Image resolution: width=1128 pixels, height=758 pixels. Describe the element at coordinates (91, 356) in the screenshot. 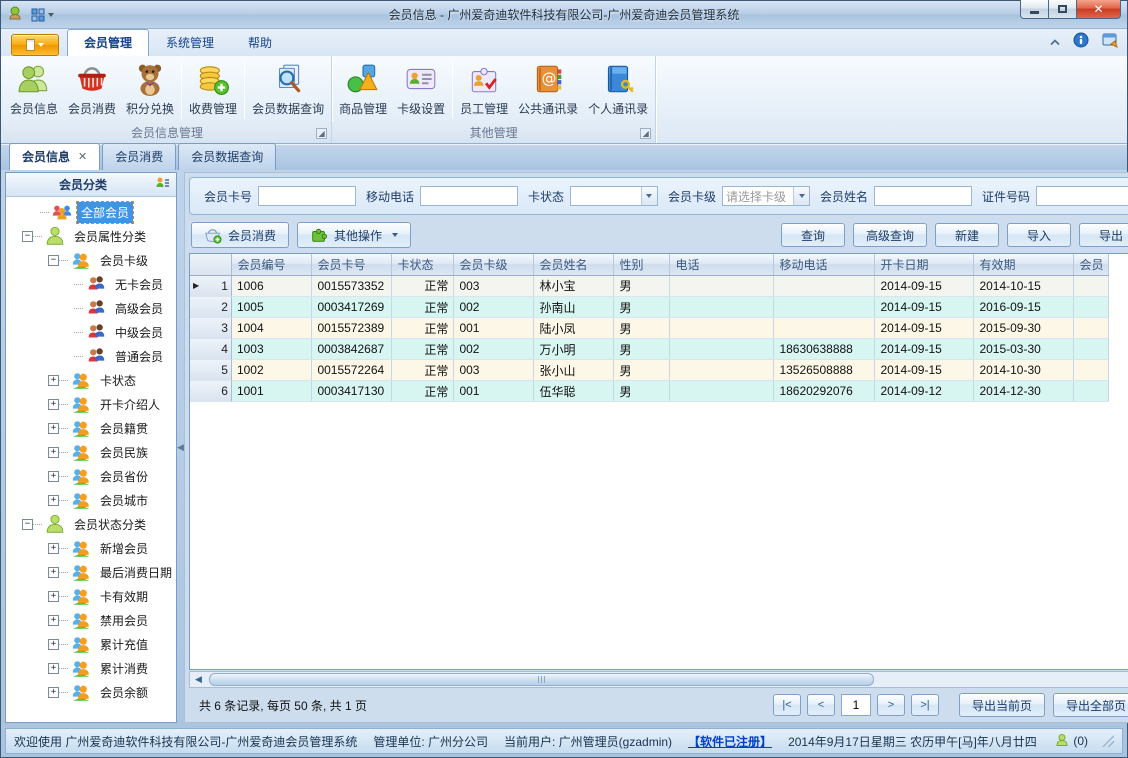

I see `tree-item: 普通会员` at that location.